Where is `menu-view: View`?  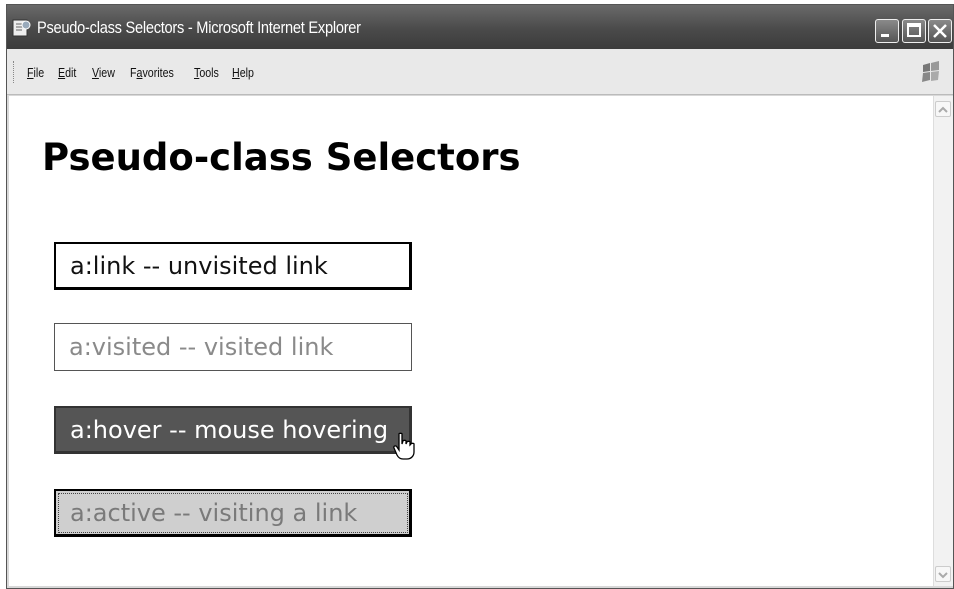
menu-view: View is located at coordinates (103, 72).